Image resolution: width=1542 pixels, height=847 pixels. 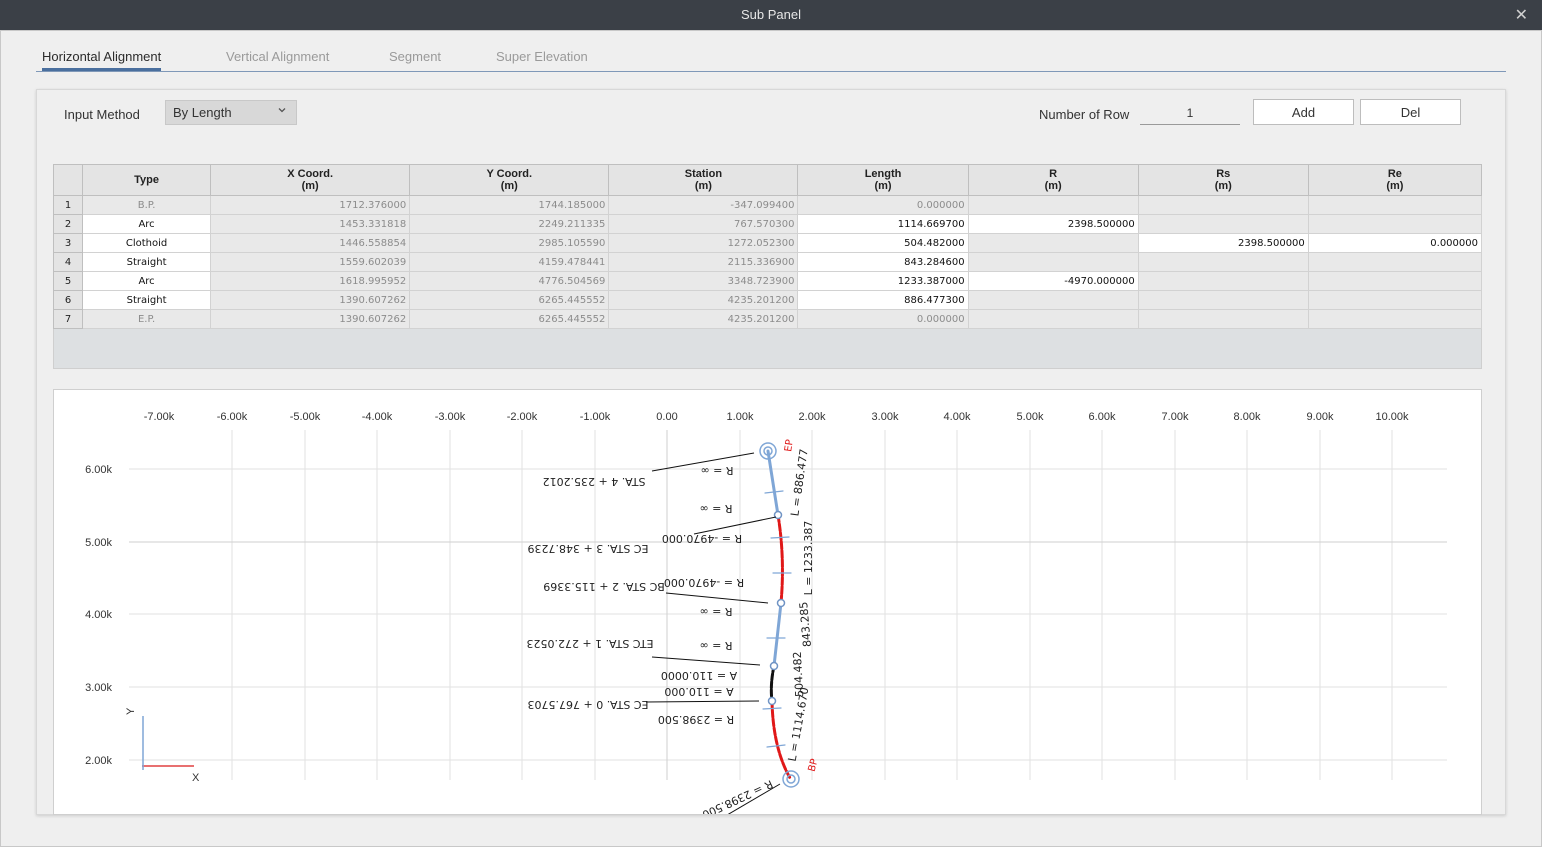 I want to click on cell-r: 2398.500000, so click(x=1053, y=224).